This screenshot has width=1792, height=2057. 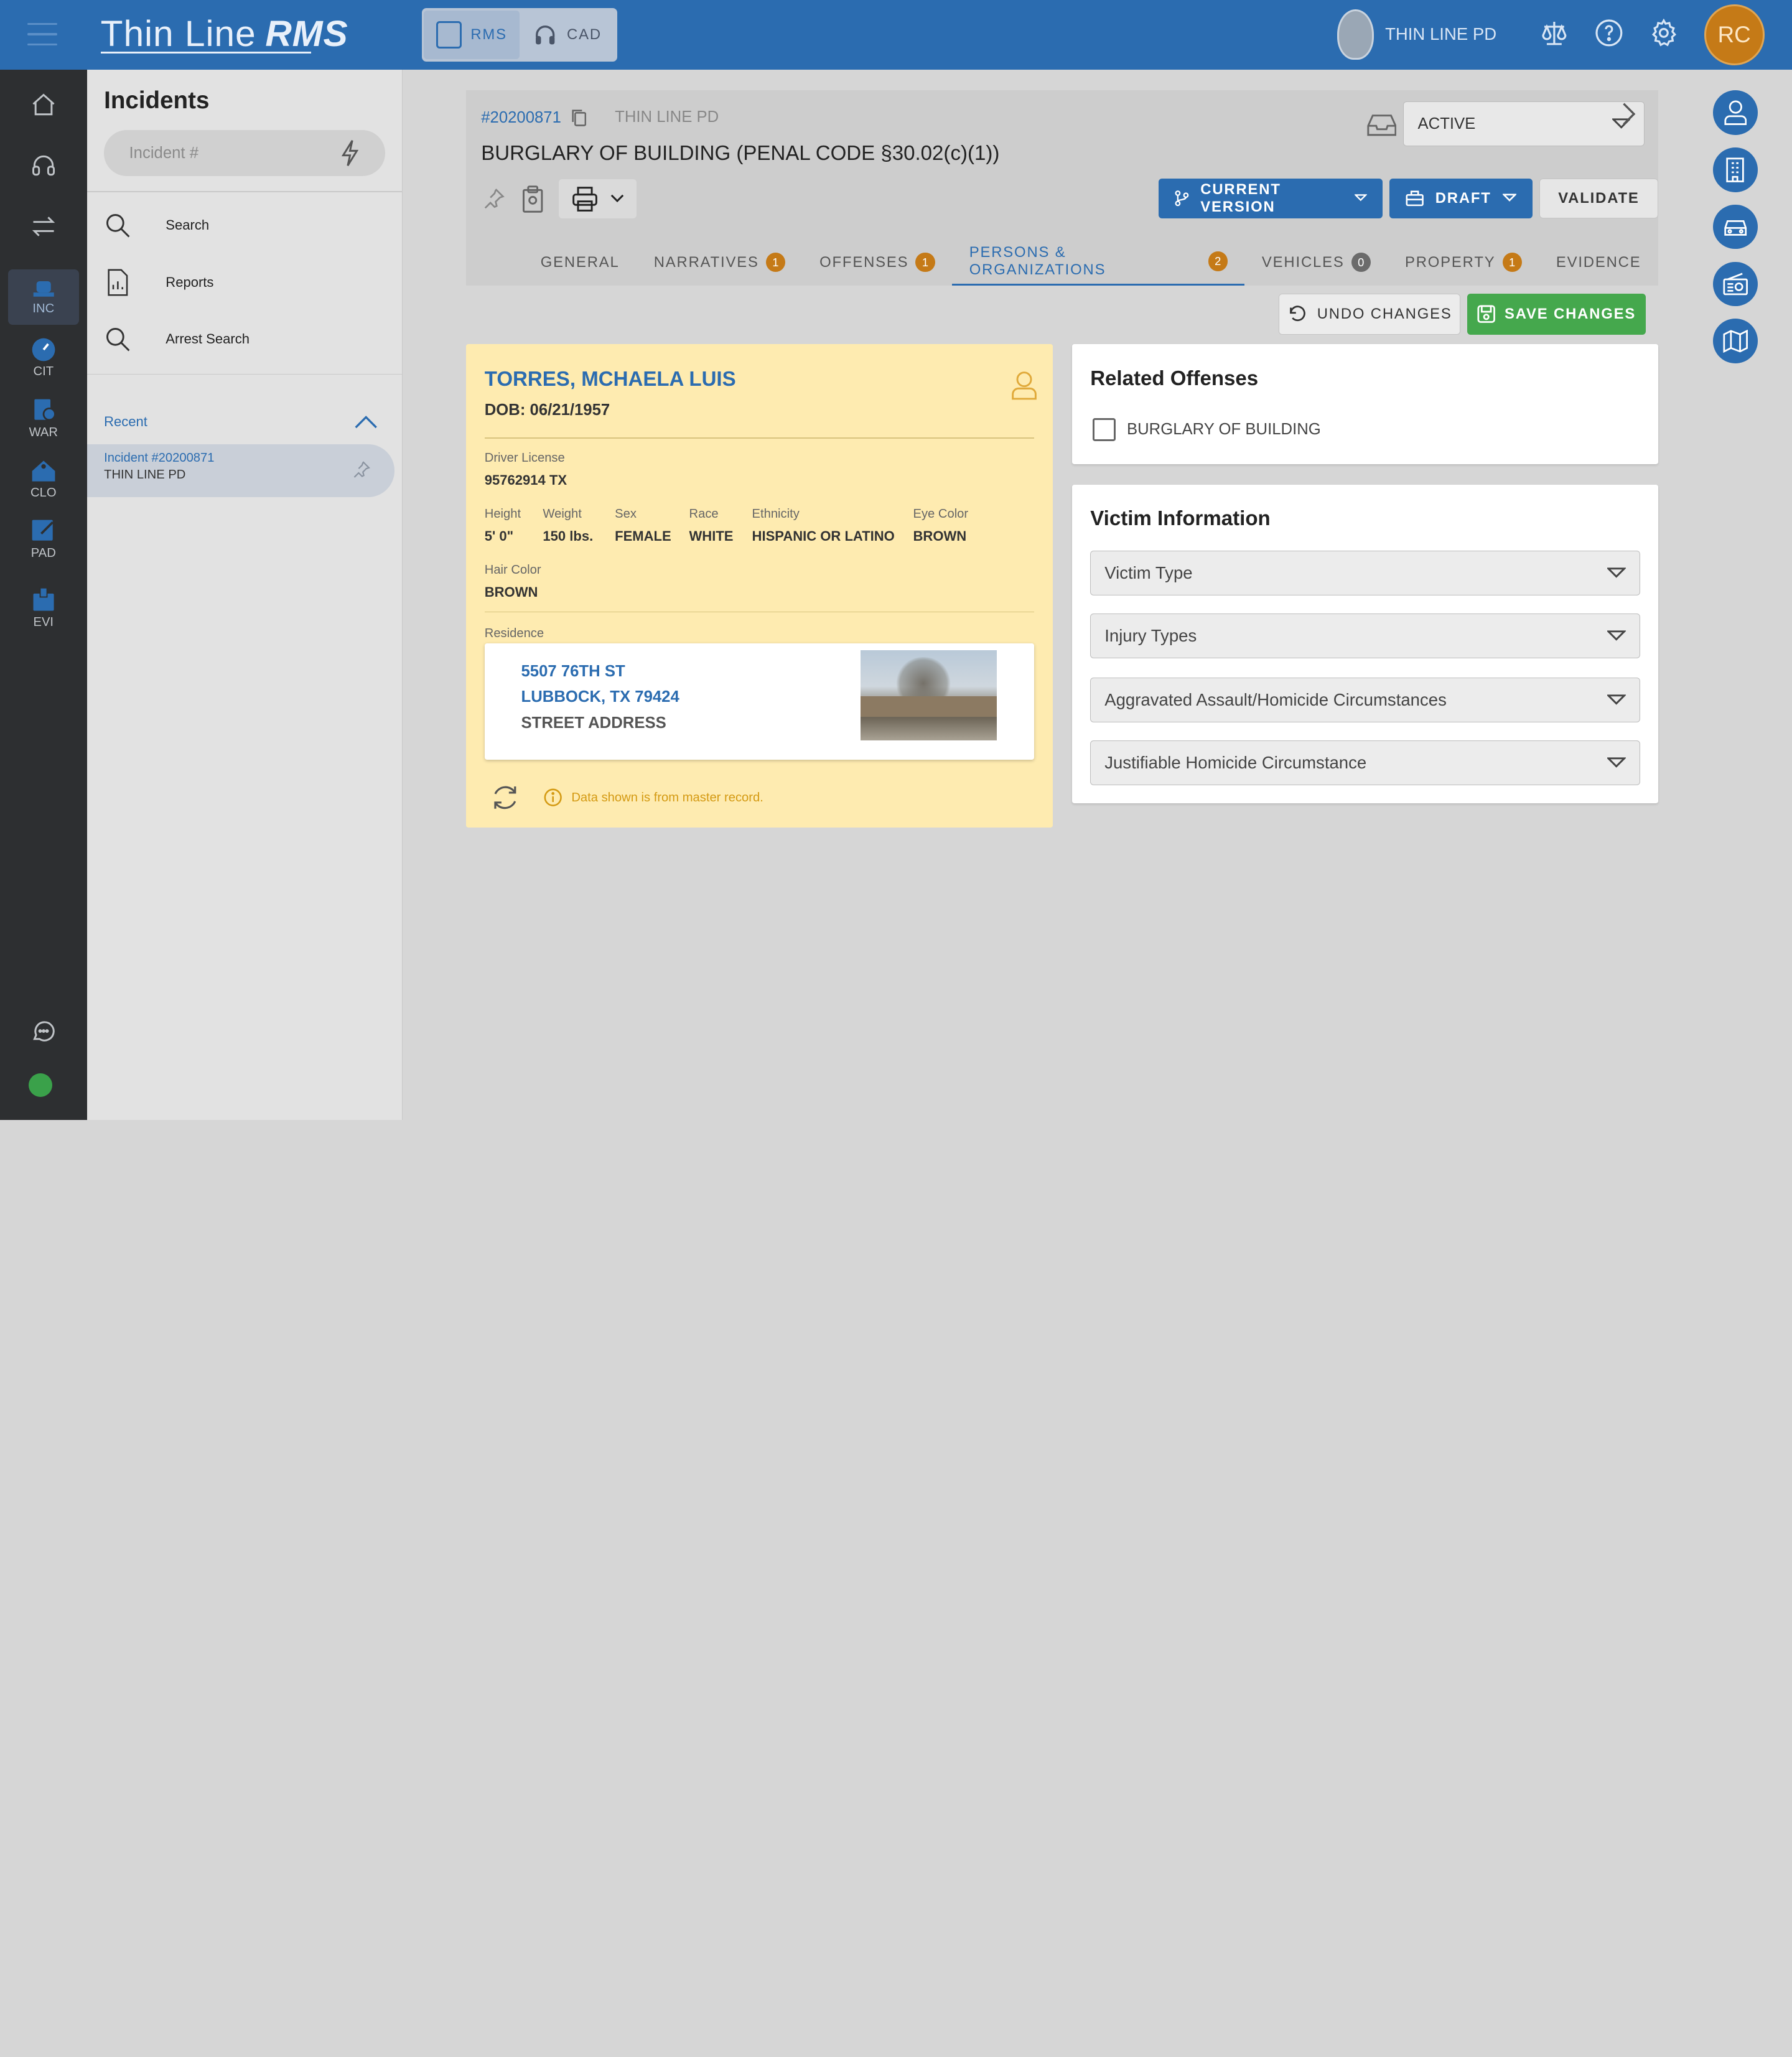 I want to click on car-icon, so click(x=1736, y=228).